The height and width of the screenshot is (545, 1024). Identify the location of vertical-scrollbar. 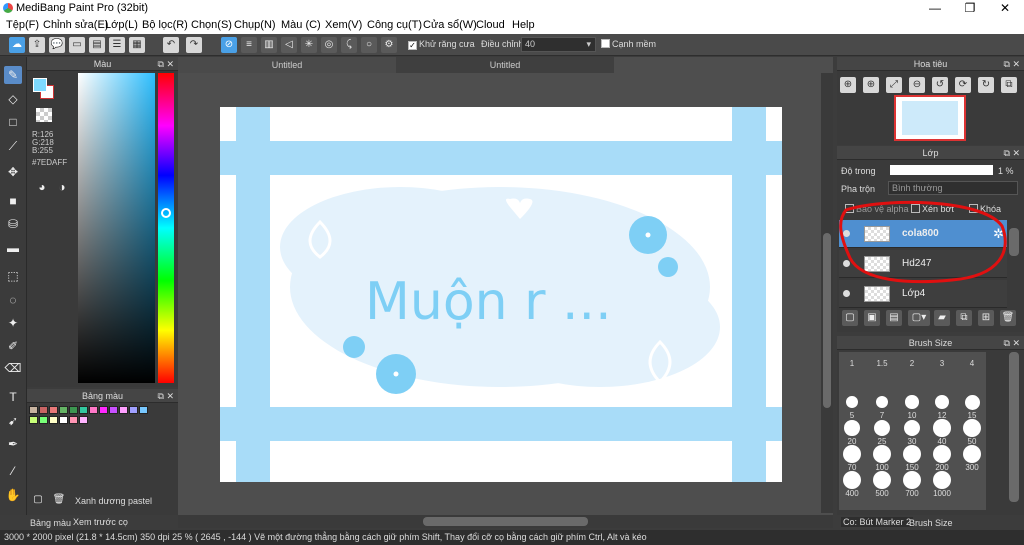
(827, 293).